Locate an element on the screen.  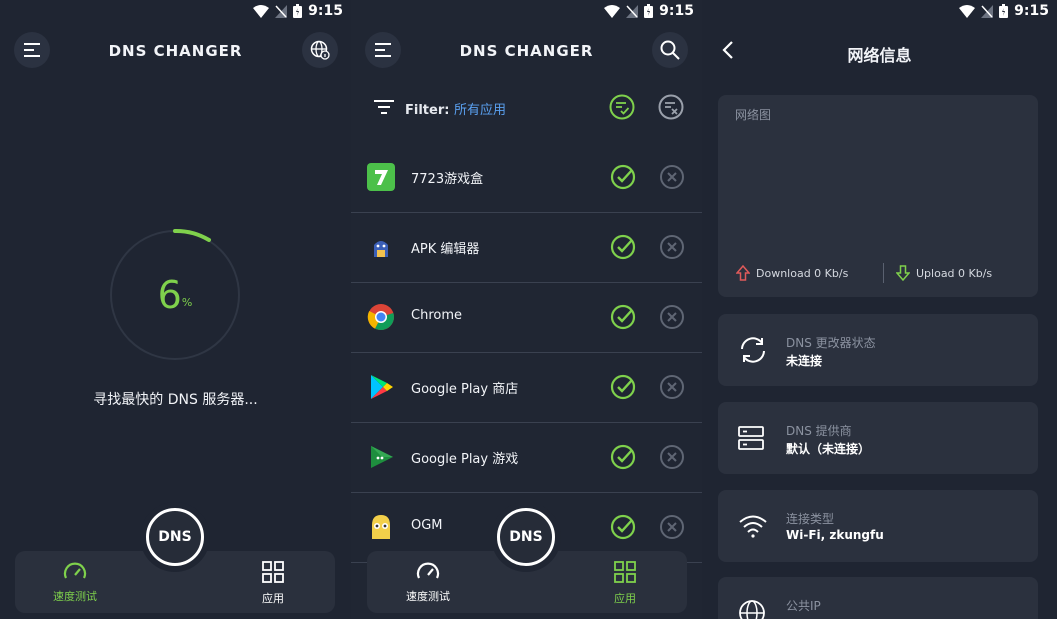
search-button is located at coordinates (670, 50).